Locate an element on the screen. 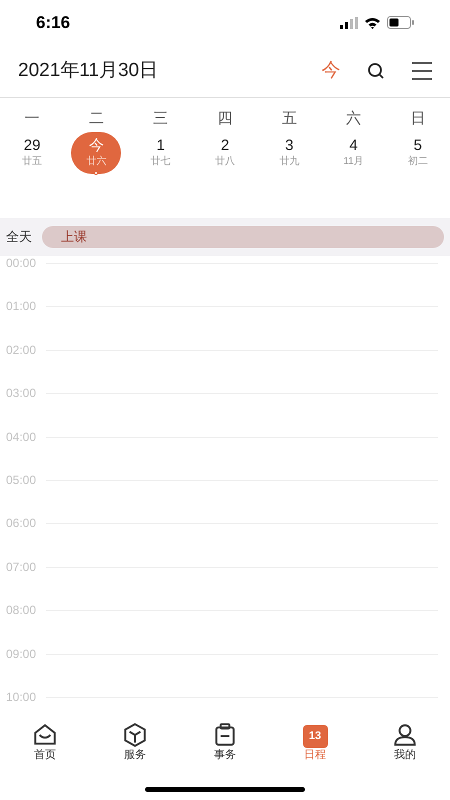 Image resolution: width=450 pixels, height=800 pixels. hour-label: 03:00 is located at coordinates (22, 393).